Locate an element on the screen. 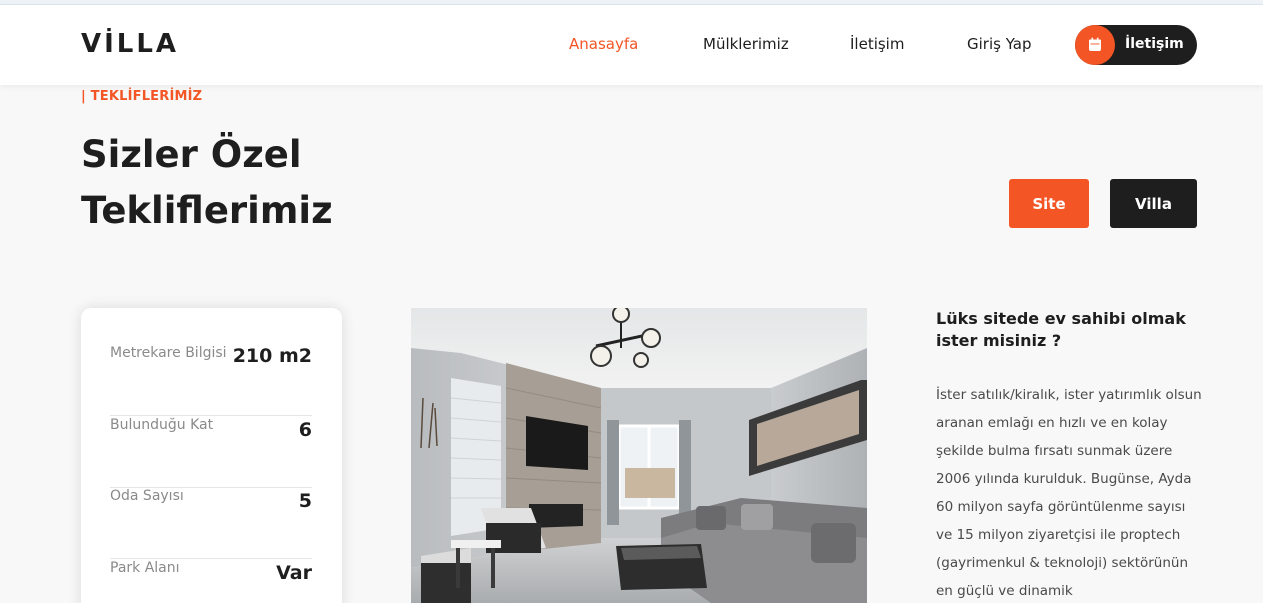 The width and height of the screenshot is (1263, 603). contact-cta-button: İletişim is located at coordinates (1136, 45).